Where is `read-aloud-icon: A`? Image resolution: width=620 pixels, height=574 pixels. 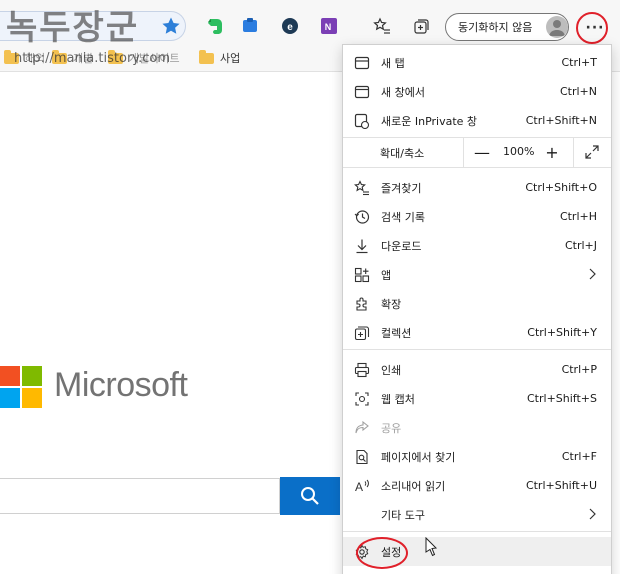 read-aloud-icon: A is located at coordinates (362, 486).